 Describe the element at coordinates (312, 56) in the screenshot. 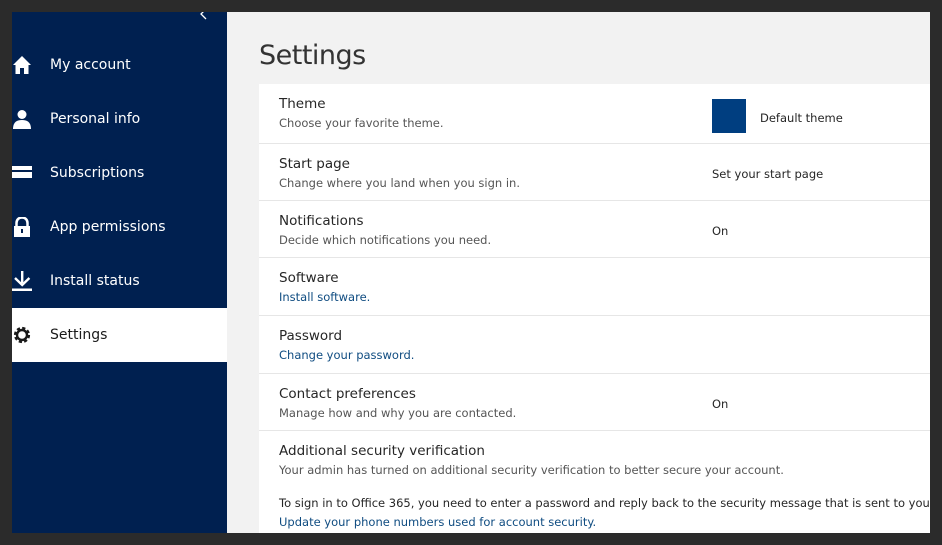

I see `page-title: Settings` at that location.